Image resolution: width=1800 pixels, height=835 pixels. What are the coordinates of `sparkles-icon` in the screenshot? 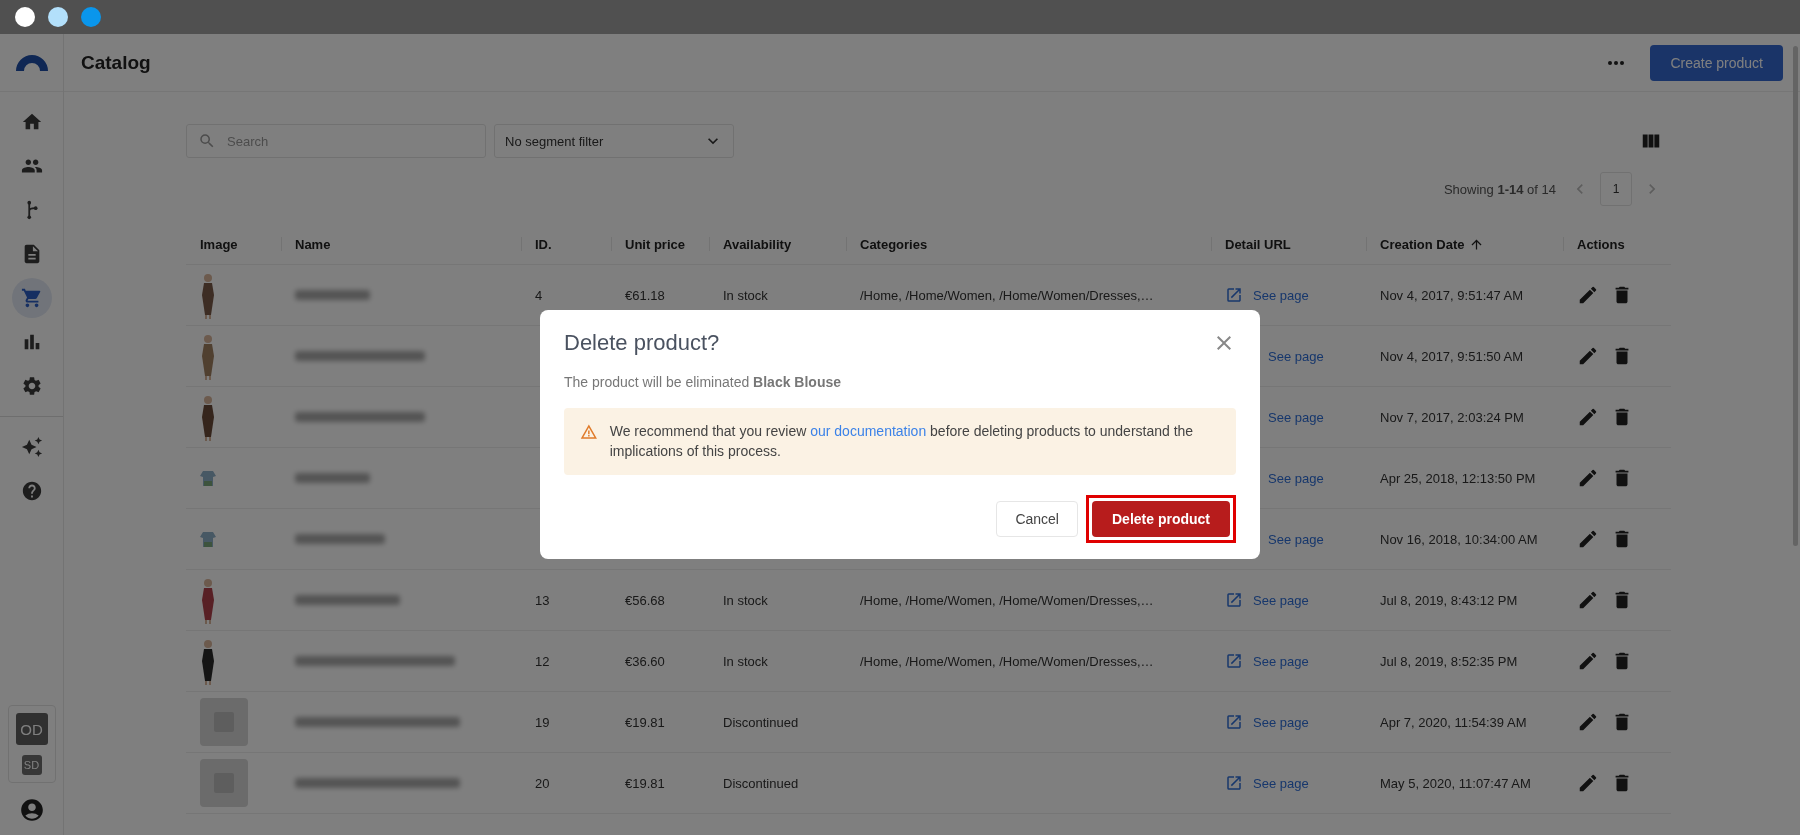 It's located at (31, 447).